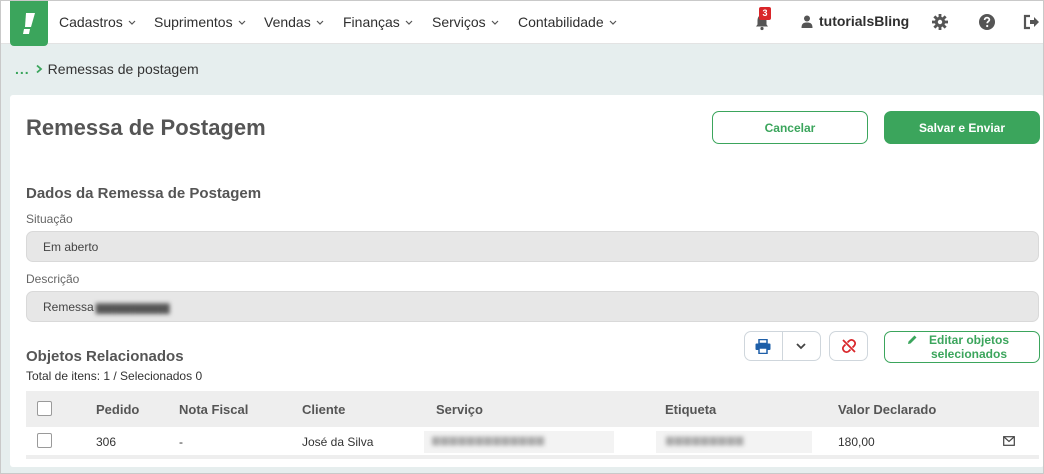 Image resolution: width=1044 pixels, height=474 pixels. Describe the element at coordinates (287, 22) in the screenshot. I see `nav-item-label: Vendas` at that location.